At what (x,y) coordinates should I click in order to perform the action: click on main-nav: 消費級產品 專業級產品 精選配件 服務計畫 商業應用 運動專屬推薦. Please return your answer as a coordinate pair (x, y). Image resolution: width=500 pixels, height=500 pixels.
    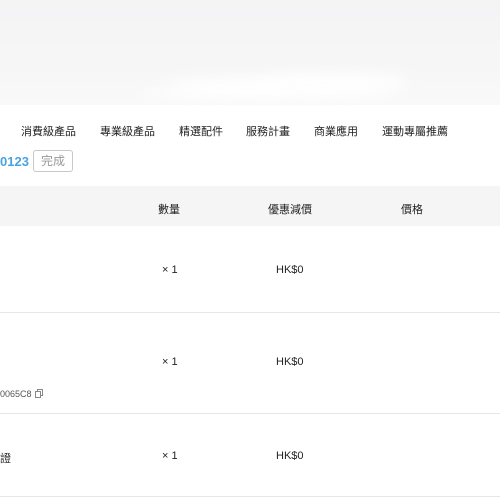
    Looking at the image, I should click on (250, 127).